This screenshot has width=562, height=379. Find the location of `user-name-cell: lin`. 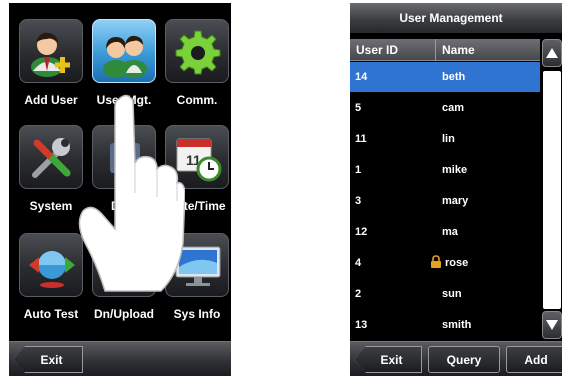

user-name-cell: lin is located at coordinates (448, 139).